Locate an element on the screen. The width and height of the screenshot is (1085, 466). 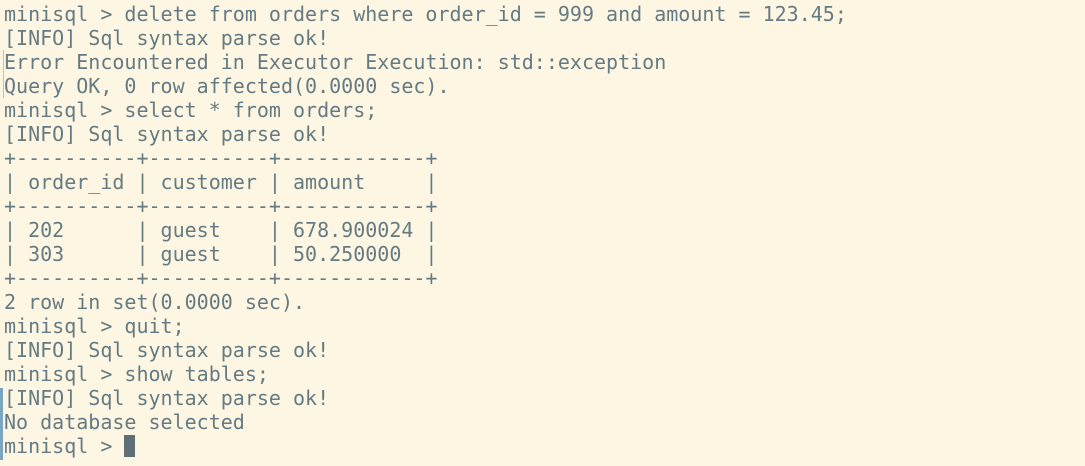
terminal-line: 2 row in set(0.0000 sec). is located at coordinates (155, 302).